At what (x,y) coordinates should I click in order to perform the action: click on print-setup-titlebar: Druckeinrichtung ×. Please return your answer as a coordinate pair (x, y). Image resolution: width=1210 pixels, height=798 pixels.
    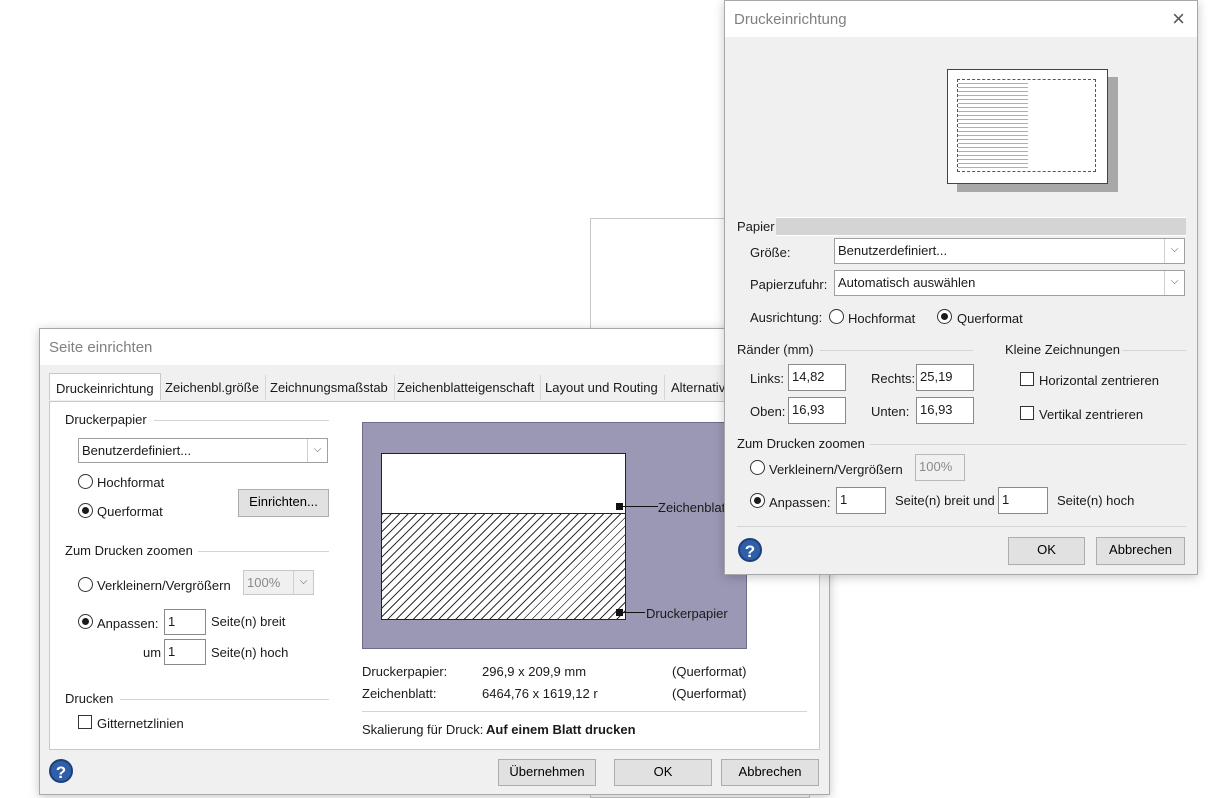
    Looking at the image, I should click on (961, 19).